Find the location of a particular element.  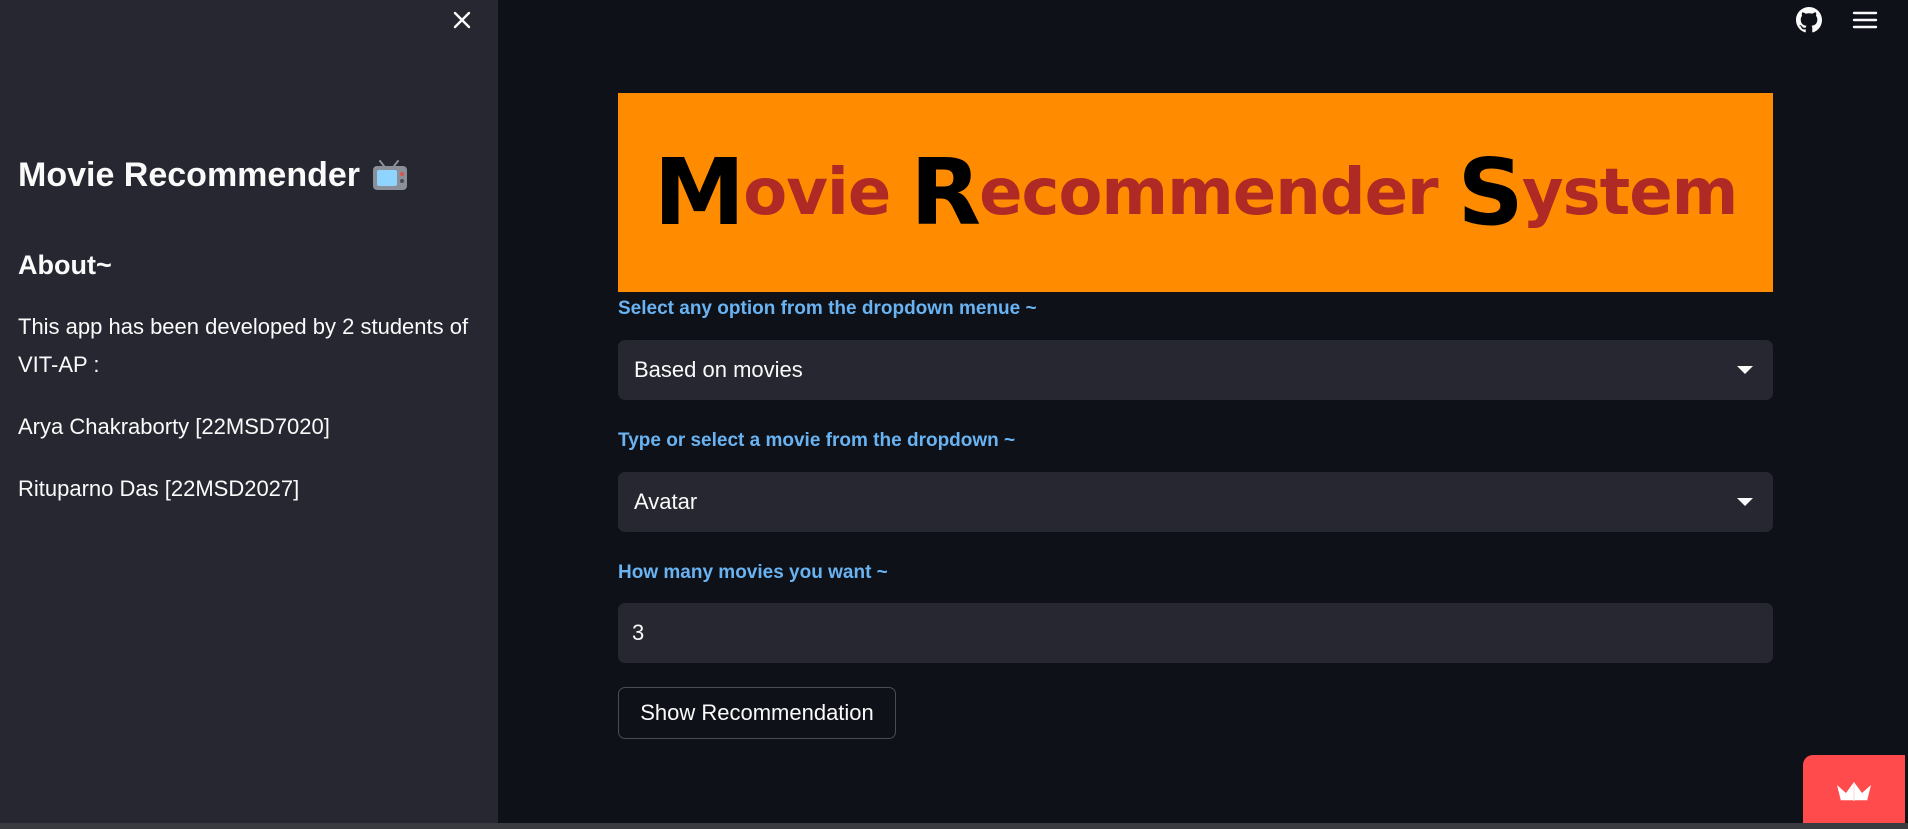

sidebar-title-text: Movie Recommender is located at coordinates (189, 175).